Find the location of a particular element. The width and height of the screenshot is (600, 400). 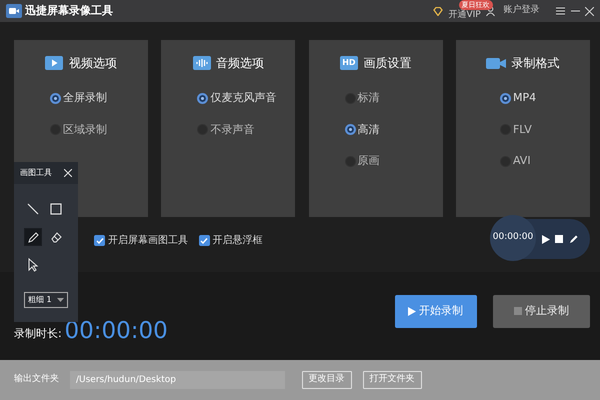

vip-link: 开通VIP is located at coordinates (464, 15).